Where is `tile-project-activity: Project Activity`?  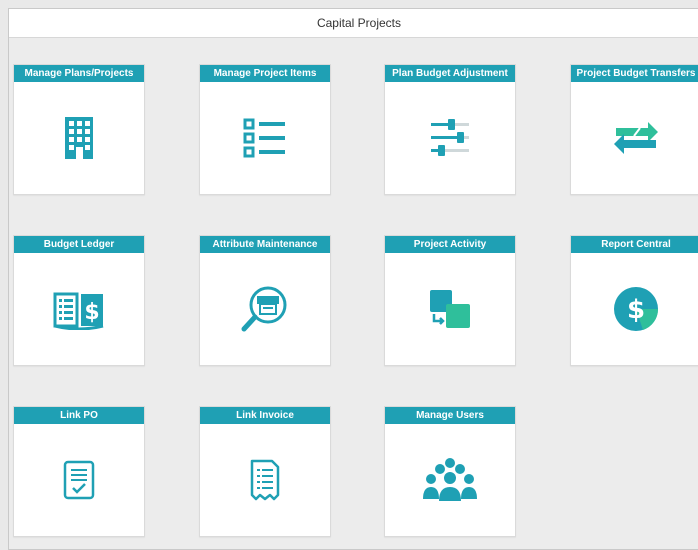 tile-project-activity: Project Activity is located at coordinates (450, 300).